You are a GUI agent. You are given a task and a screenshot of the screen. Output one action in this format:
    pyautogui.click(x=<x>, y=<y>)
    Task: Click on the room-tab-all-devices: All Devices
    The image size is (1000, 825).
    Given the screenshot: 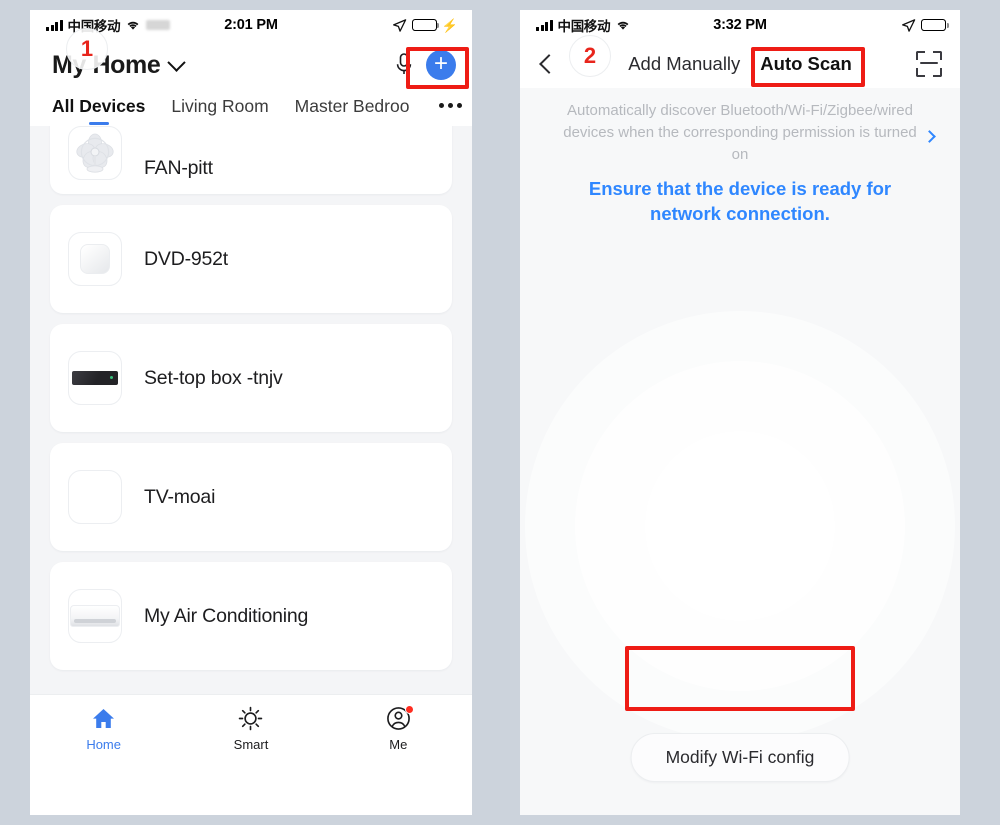 What is the action you would take?
    pyautogui.click(x=98, y=111)
    